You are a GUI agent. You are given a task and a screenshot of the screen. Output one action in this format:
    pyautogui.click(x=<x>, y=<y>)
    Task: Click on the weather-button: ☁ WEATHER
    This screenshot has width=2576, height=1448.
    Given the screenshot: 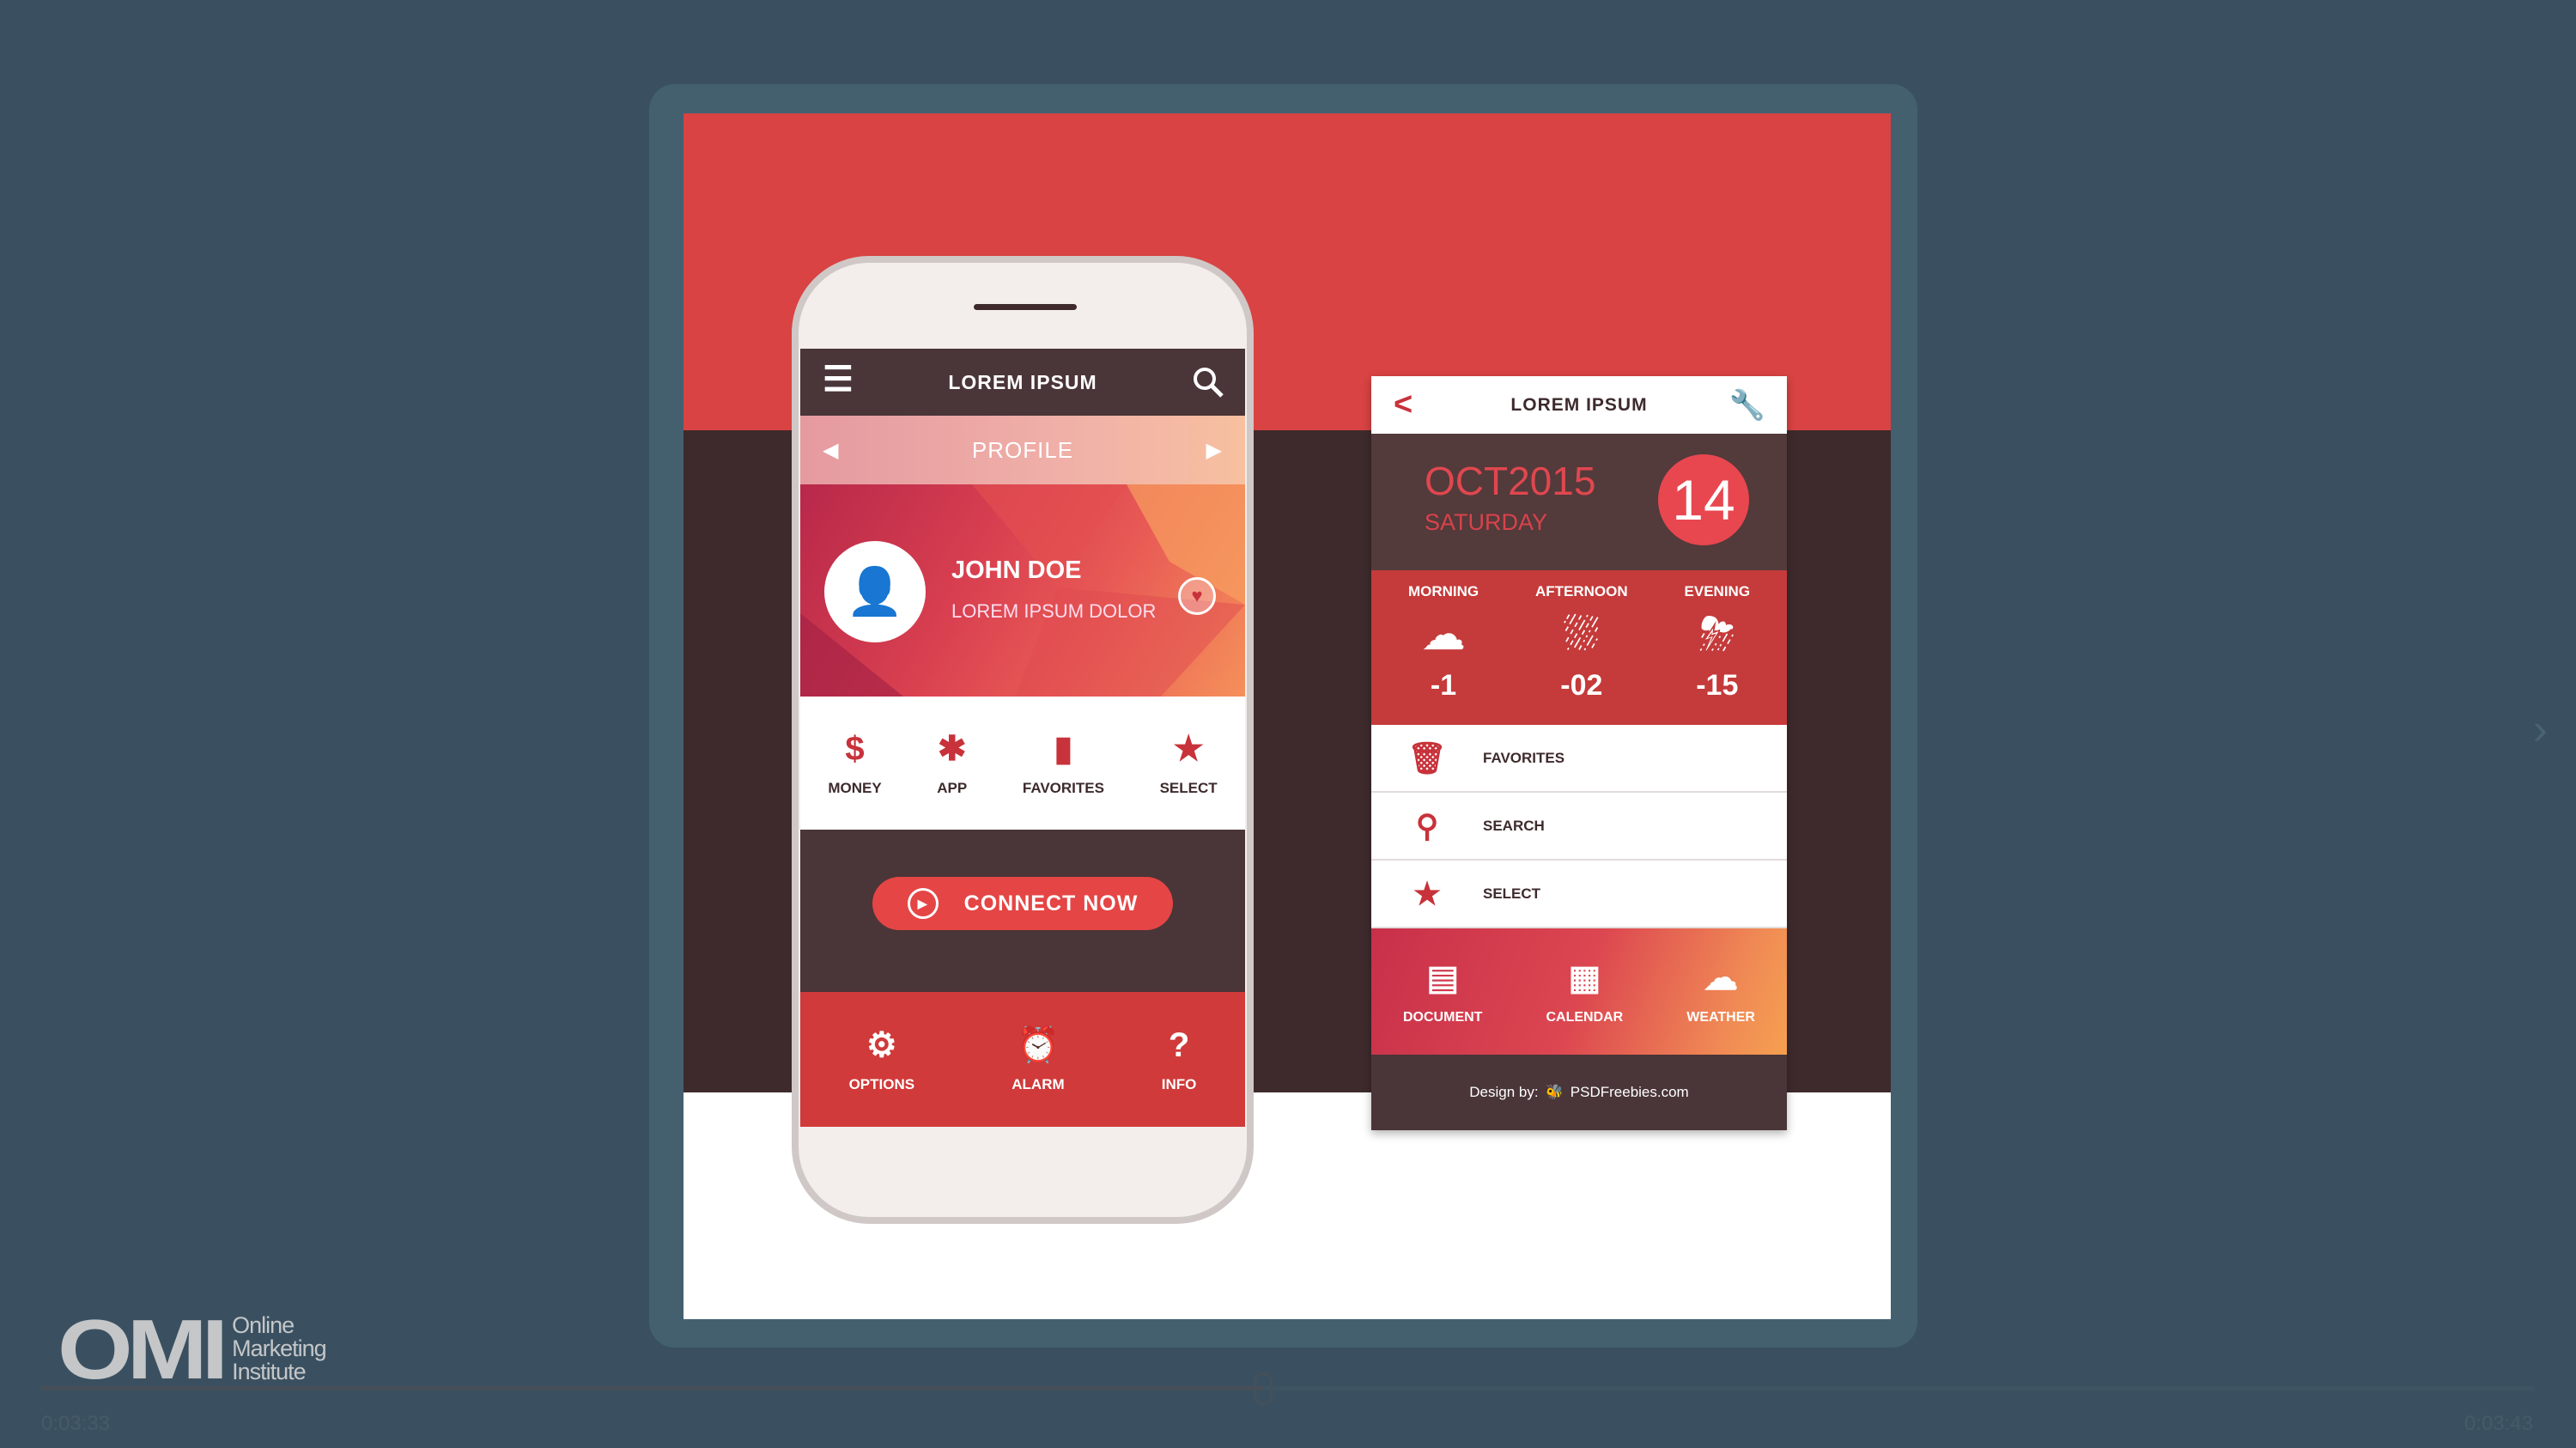 What is the action you would take?
    pyautogui.click(x=1720, y=991)
    